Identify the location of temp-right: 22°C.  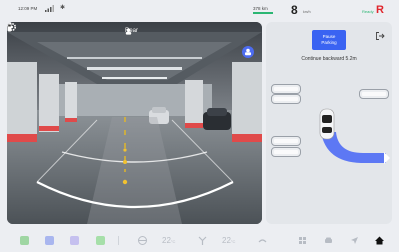
(228, 240).